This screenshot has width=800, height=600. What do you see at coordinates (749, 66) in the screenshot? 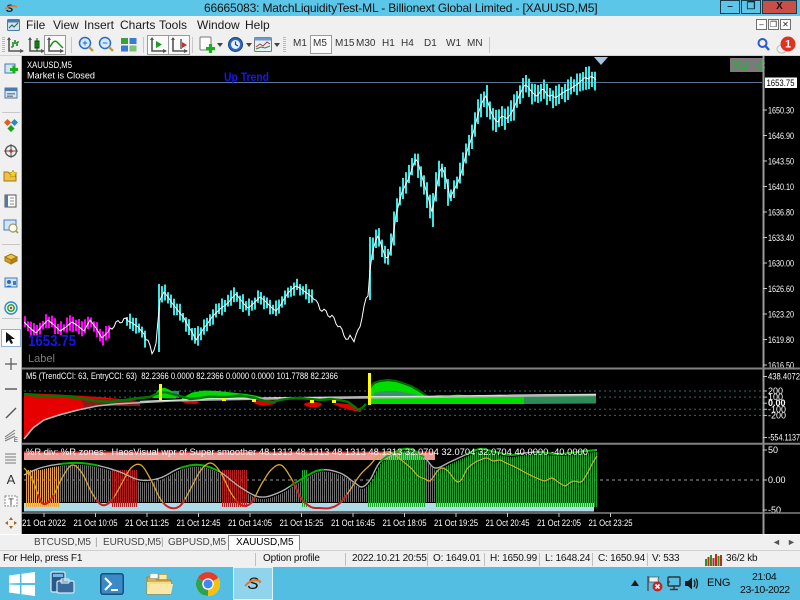
I see `svg-text: XU+ C` at bounding box center [749, 66].